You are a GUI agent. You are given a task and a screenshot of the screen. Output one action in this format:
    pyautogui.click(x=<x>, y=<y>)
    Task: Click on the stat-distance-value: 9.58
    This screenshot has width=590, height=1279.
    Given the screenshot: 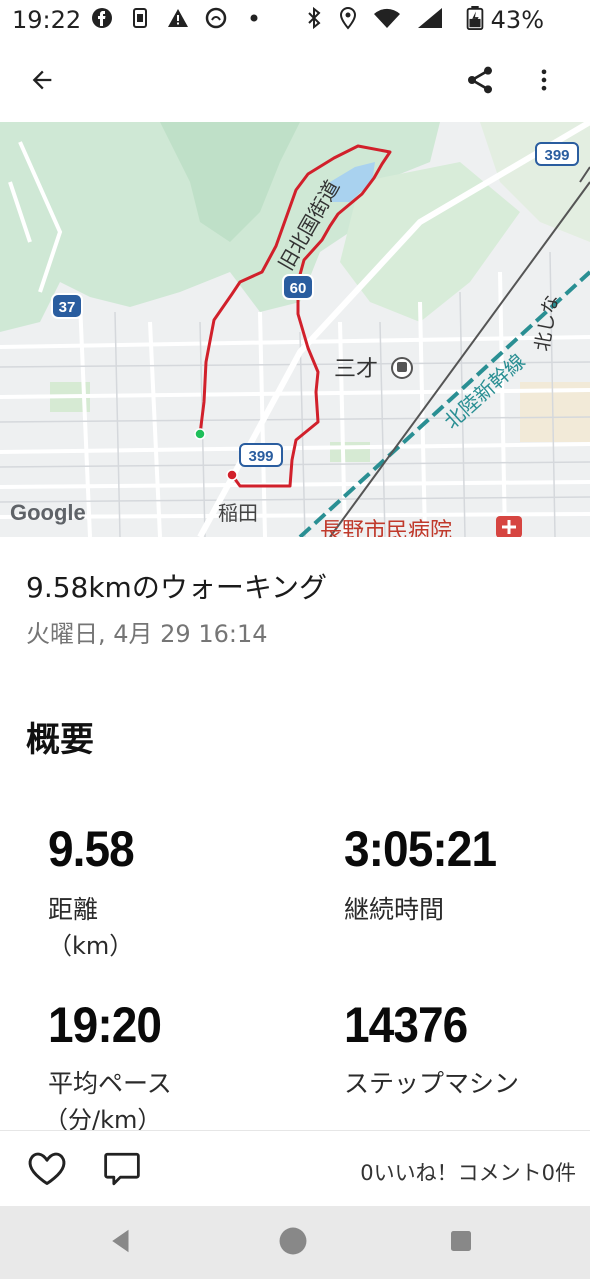 What is the action you would take?
    pyautogui.click(x=91, y=849)
    